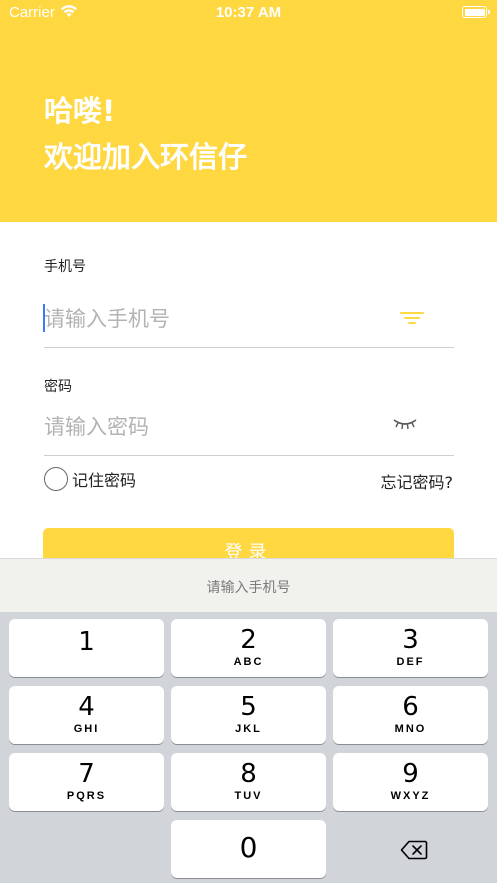  I want to click on delete-key, so click(410, 849).